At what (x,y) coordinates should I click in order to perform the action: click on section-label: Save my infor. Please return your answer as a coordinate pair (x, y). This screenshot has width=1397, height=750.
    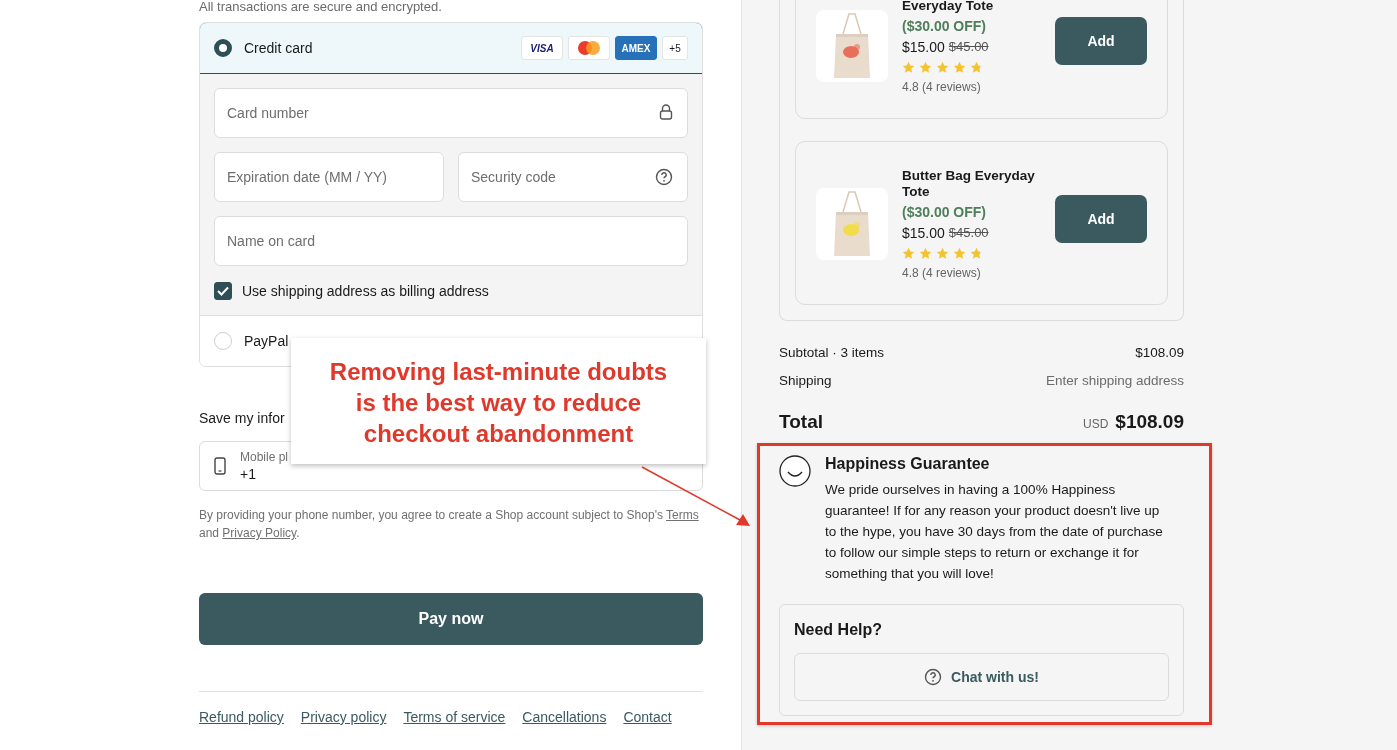
    Looking at the image, I should click on (242, 418).